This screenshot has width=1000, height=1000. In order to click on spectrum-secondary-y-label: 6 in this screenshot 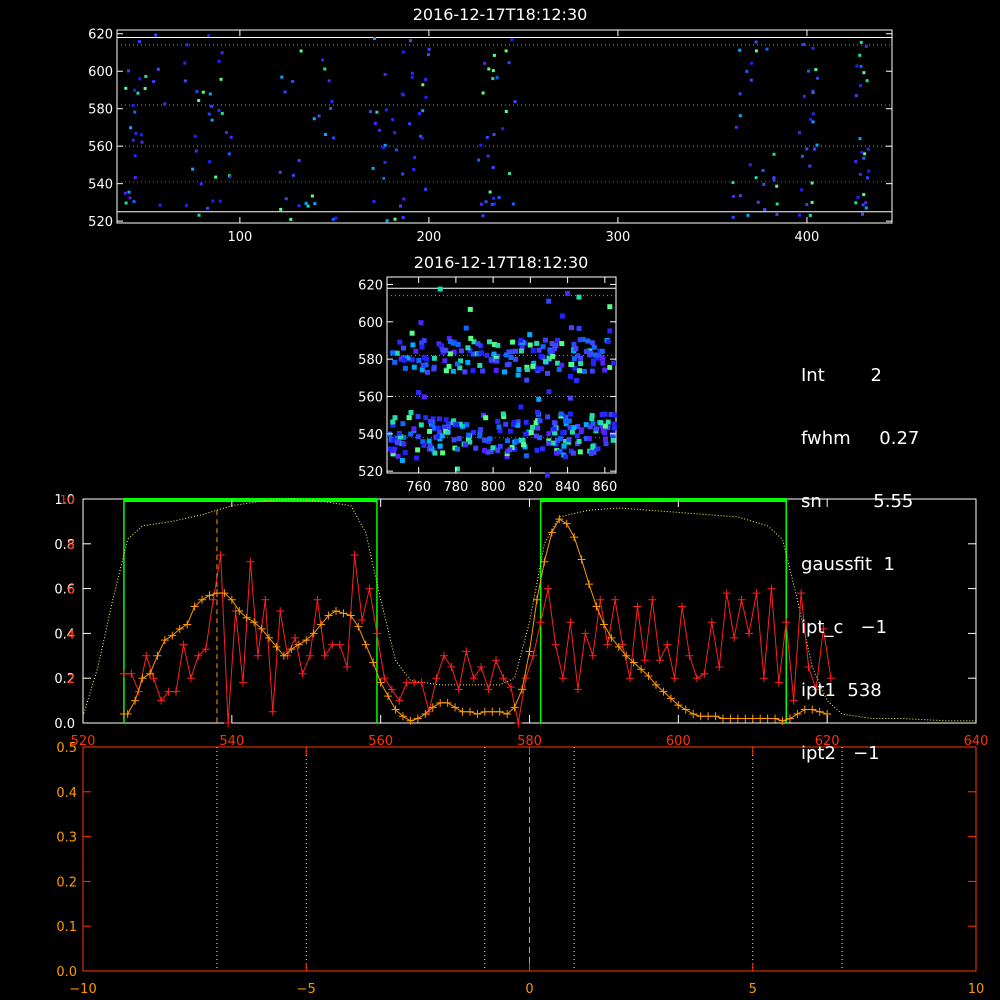, I will do `click(71, 590)`.